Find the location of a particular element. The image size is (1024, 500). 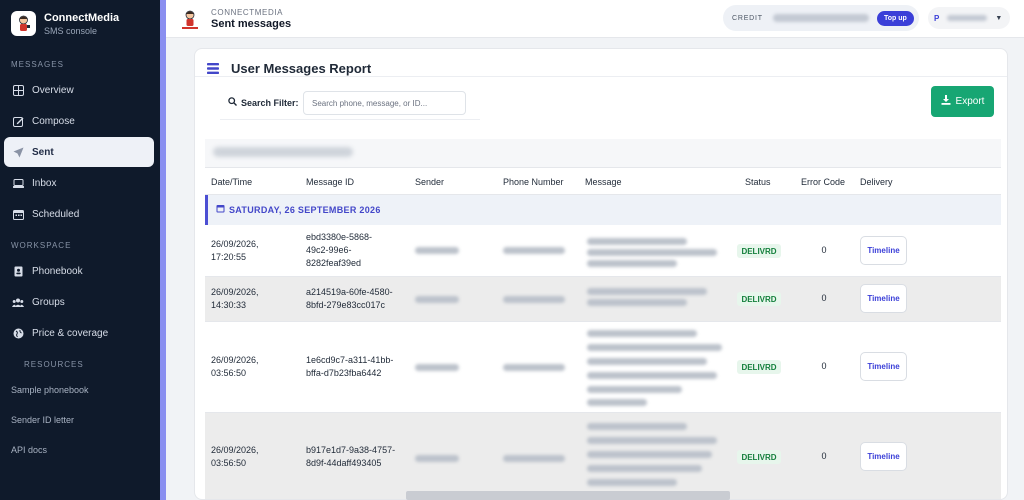

col-status: Status is located at coordinates (758, 182).